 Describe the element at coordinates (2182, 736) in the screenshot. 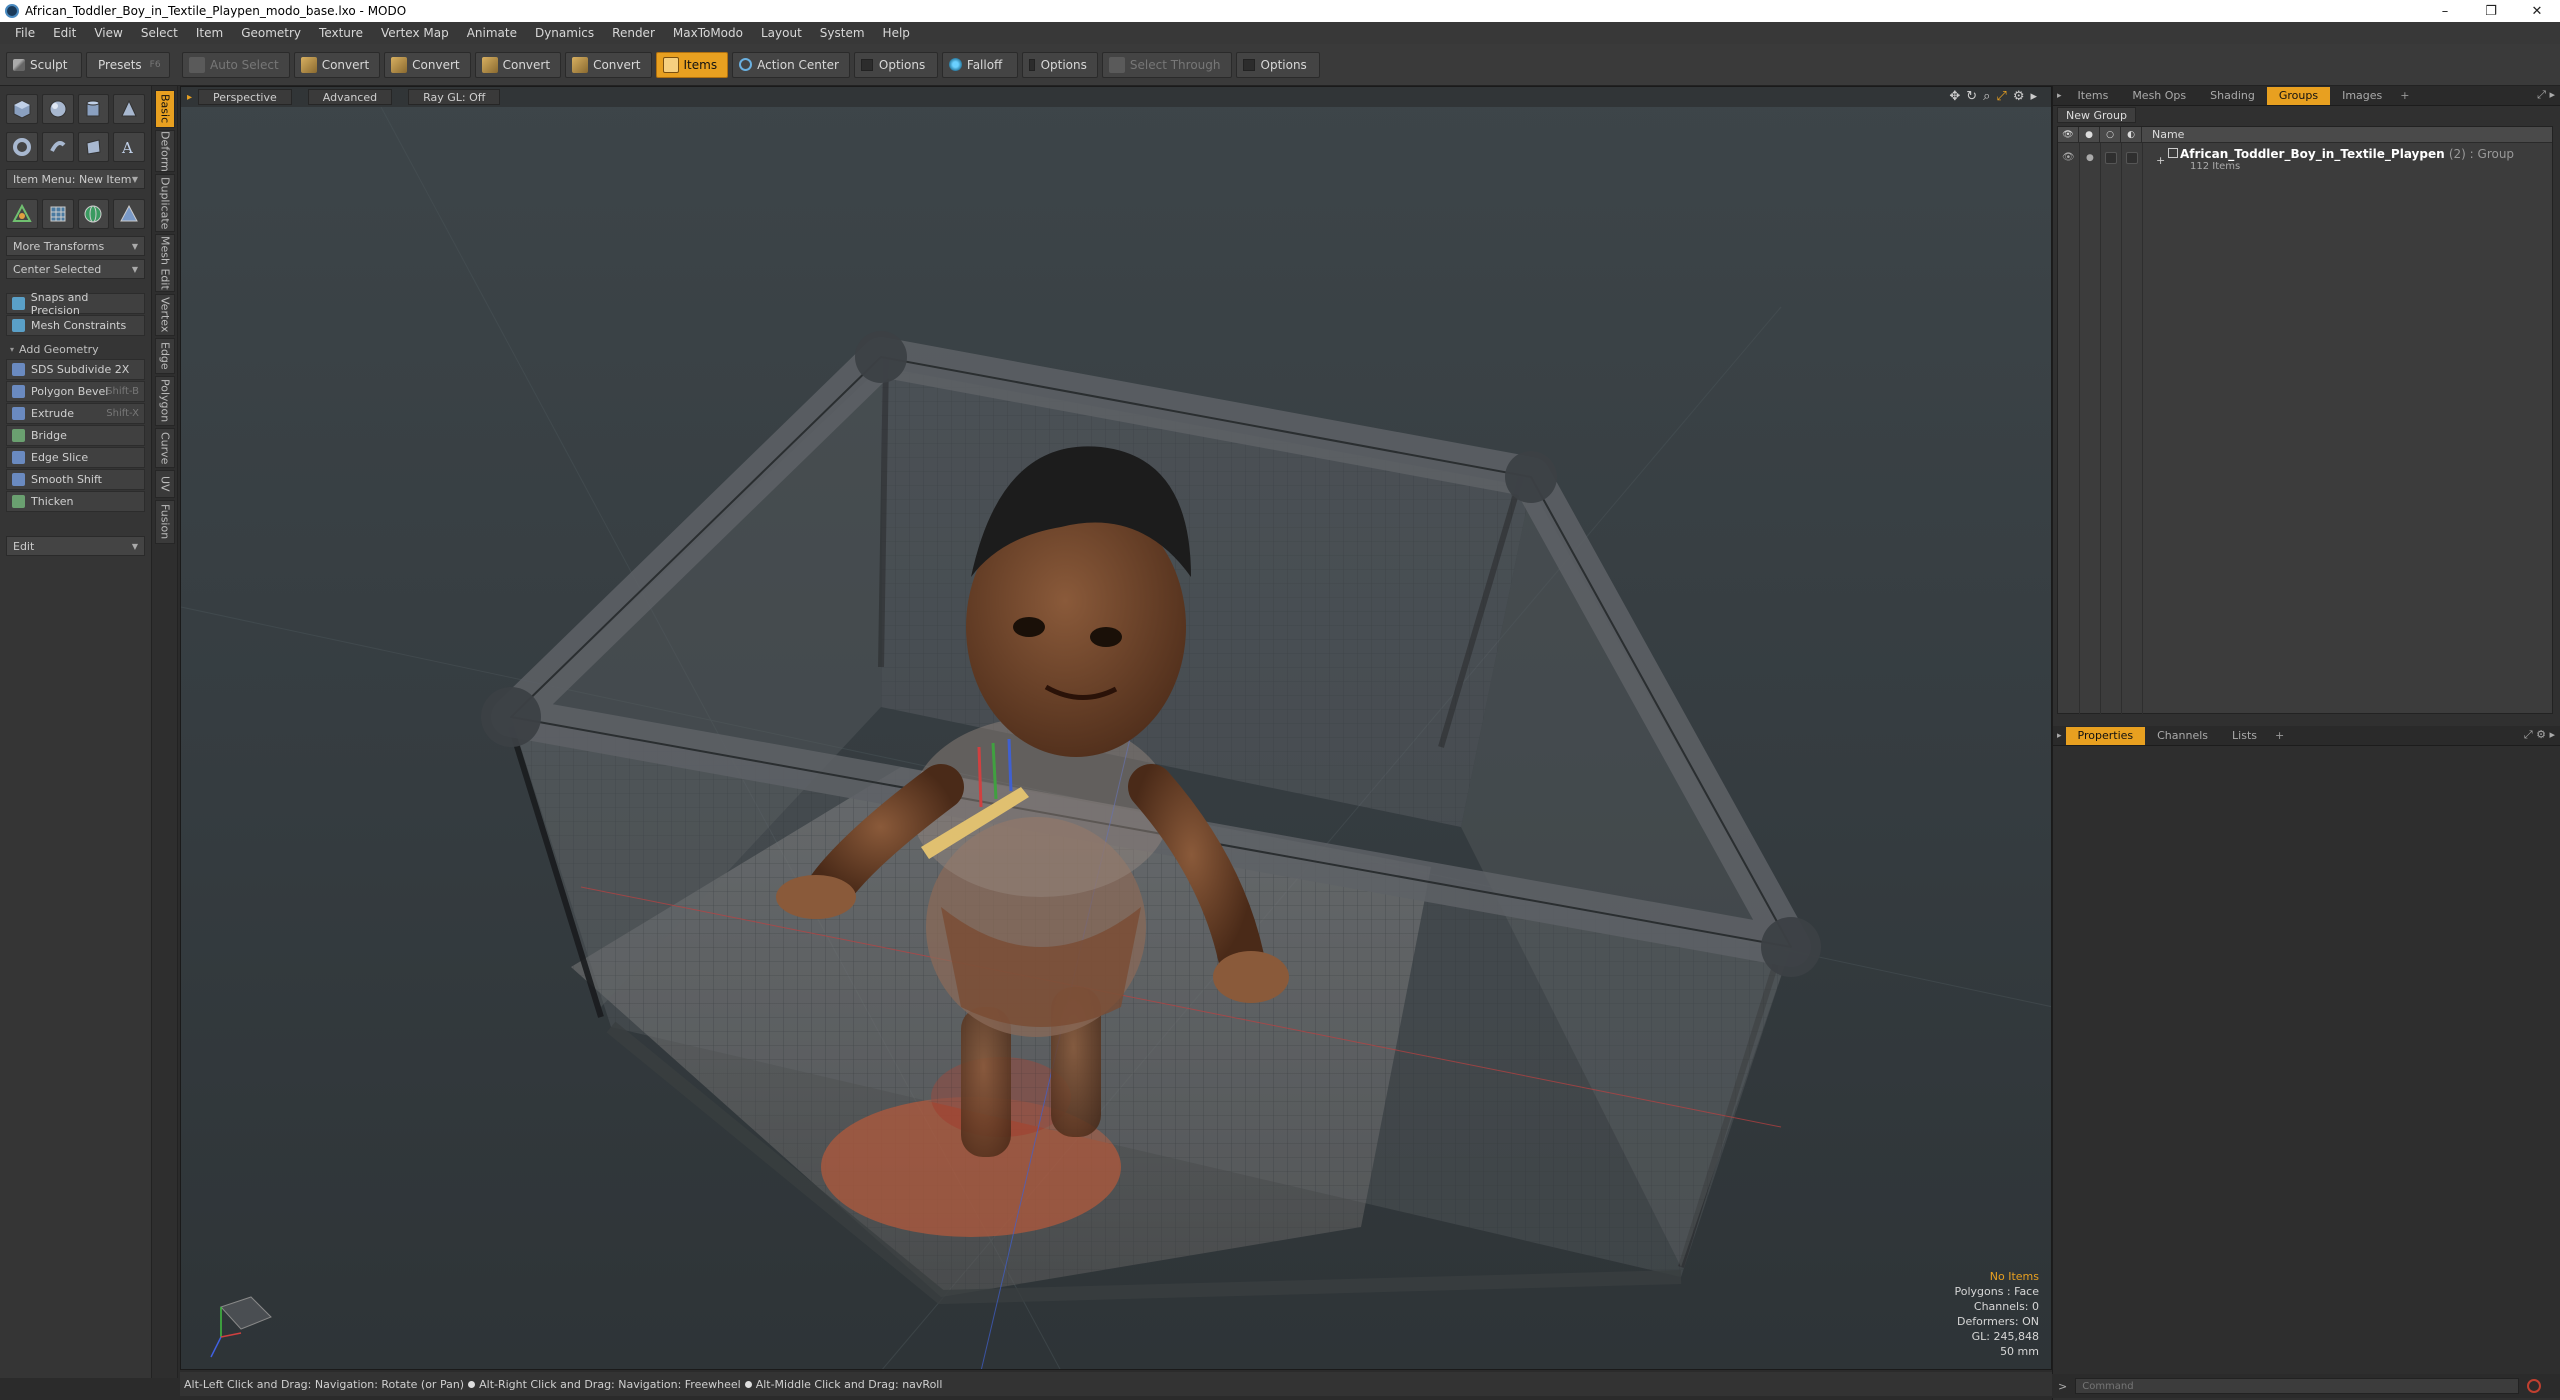

I see `tab-channels: Channels` at that location.